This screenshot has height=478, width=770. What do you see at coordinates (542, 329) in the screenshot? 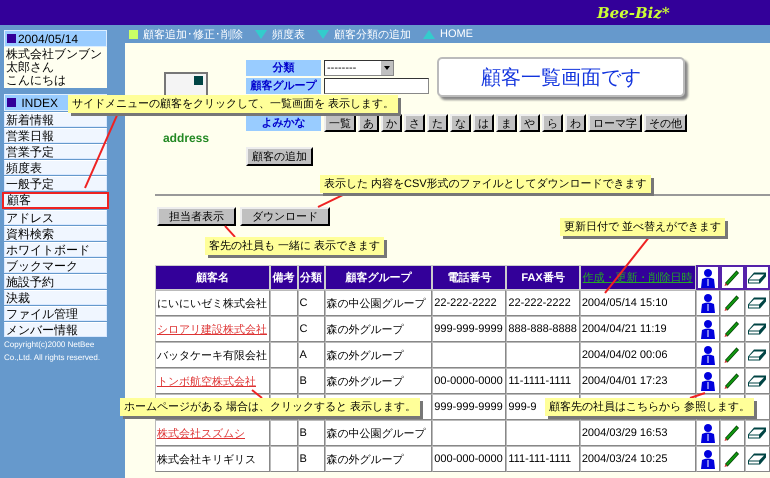
I see `table-cell: 888-888-8888` at bounding box center [542, 329].